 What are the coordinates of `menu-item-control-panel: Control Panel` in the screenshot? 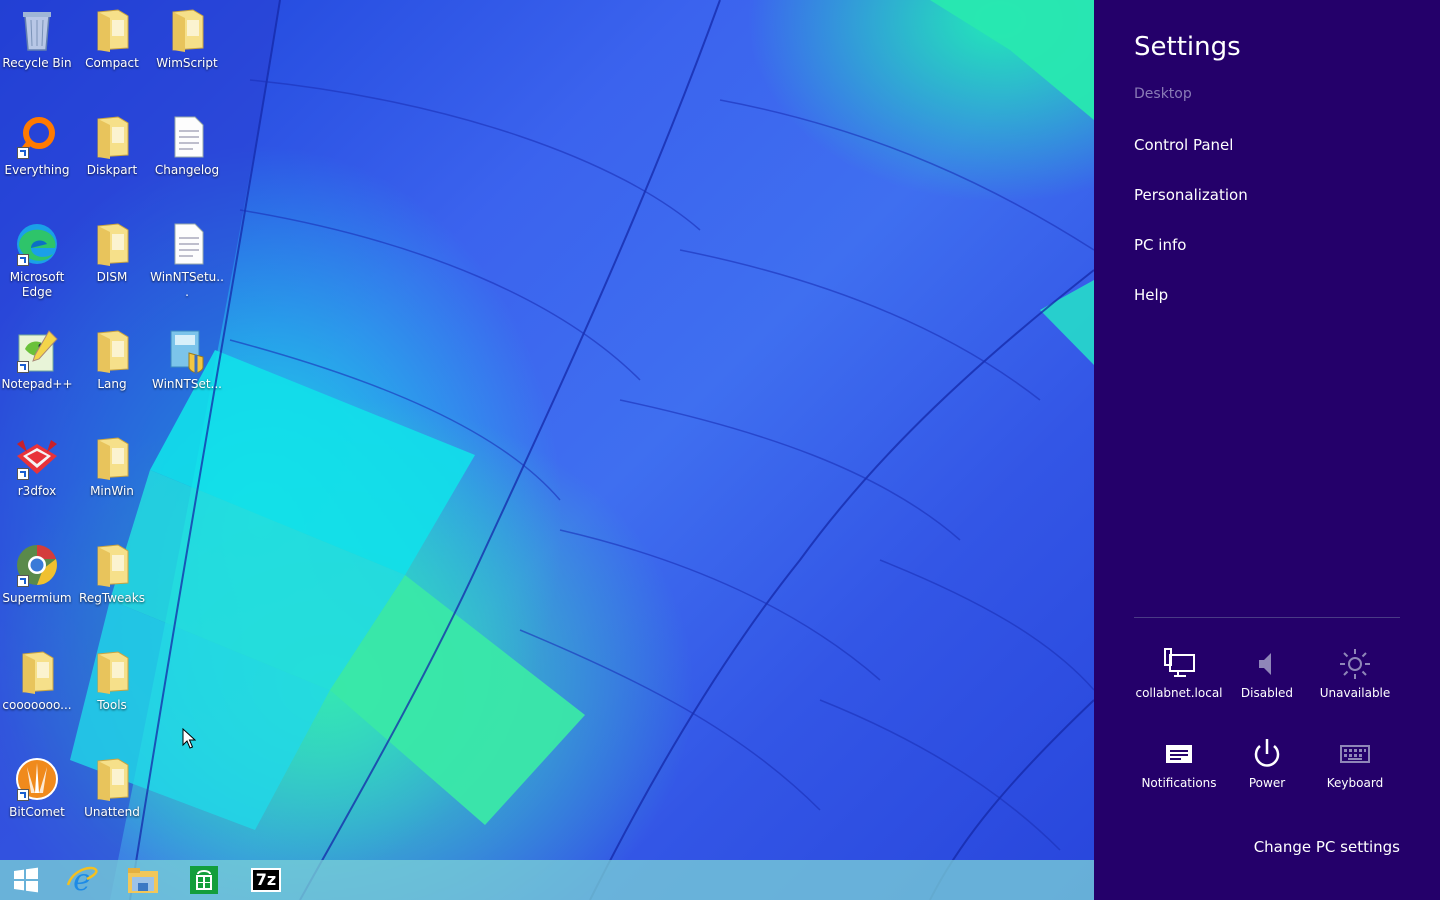 It's located at (1183, 145).